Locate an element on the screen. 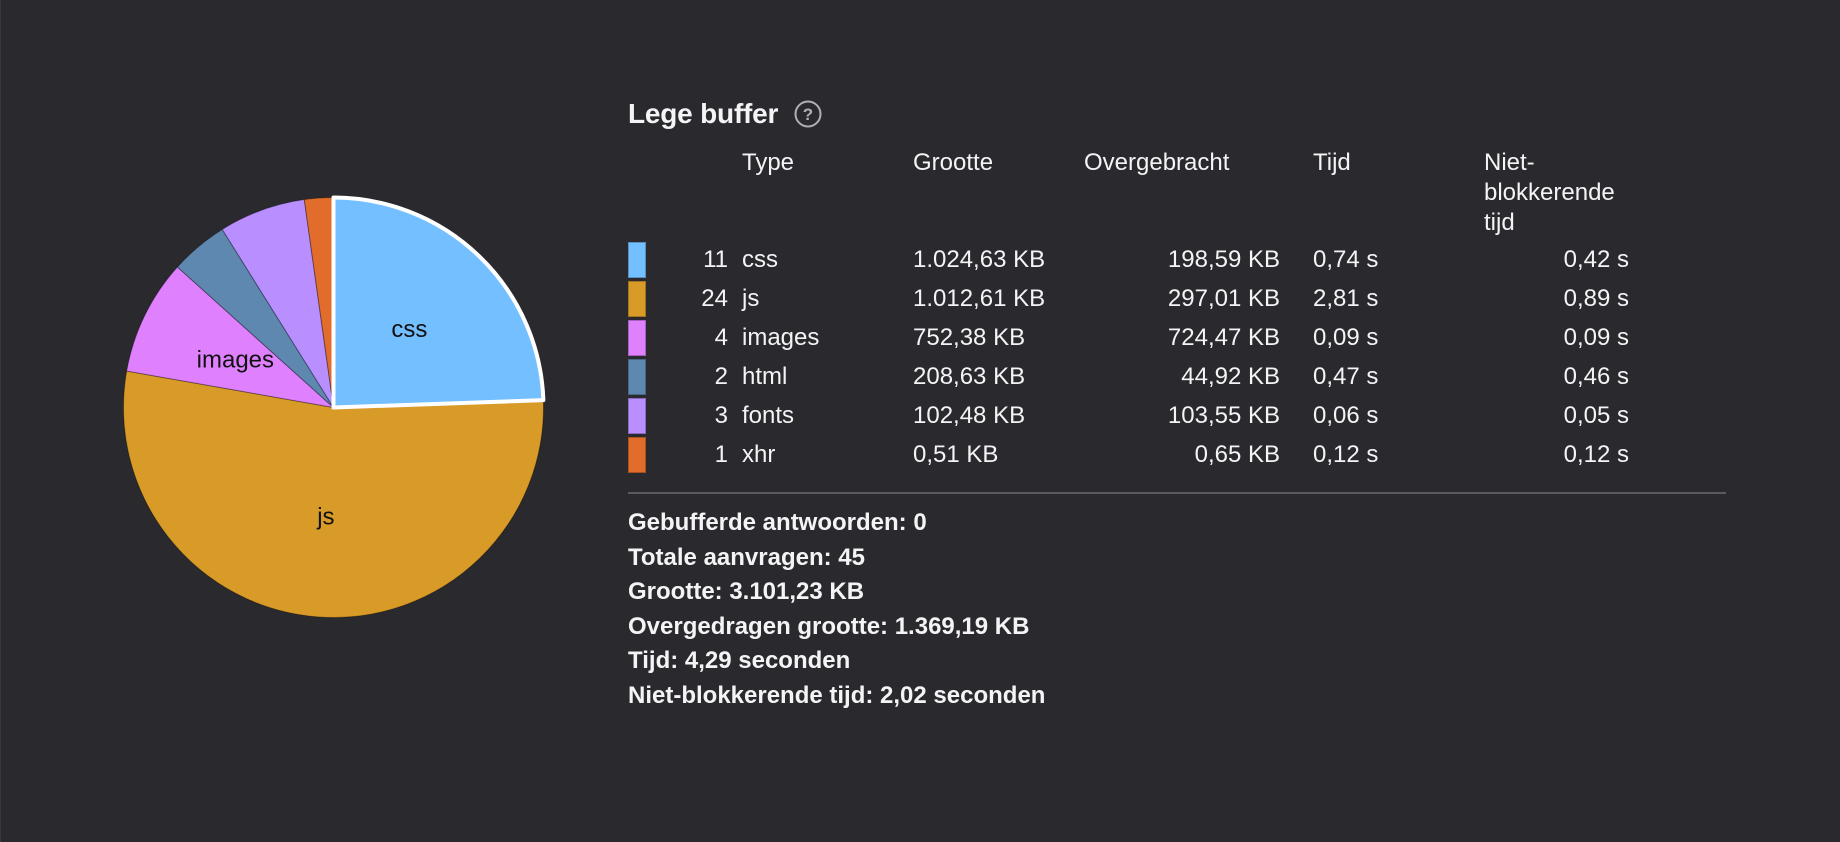  transferred-size: 0,65 KB is located at coordinates (1237, 454).